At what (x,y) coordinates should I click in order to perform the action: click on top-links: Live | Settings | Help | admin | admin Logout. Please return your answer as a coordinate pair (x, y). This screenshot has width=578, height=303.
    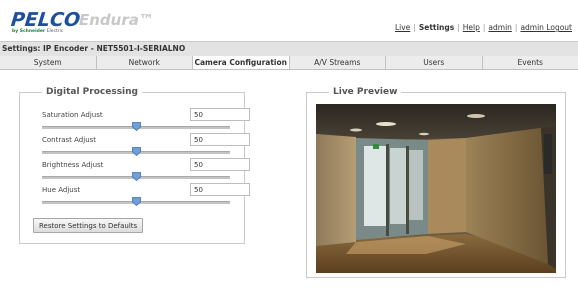
    Looking at the image, I should click on (483, 27).